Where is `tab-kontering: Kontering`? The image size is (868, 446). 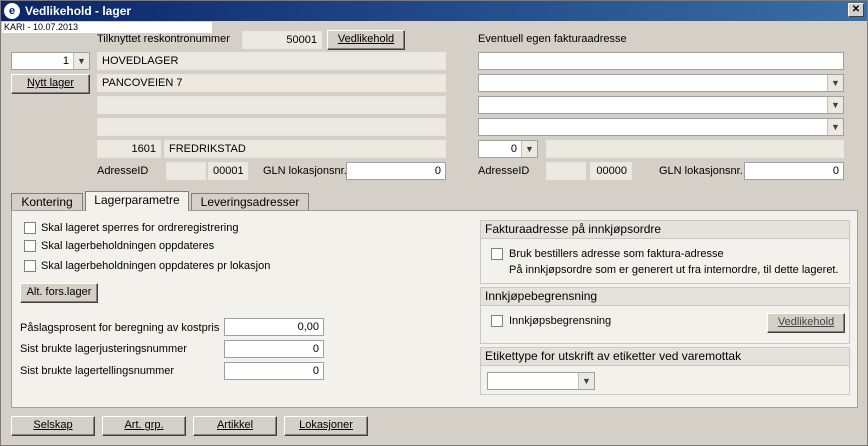 tab-kontering: Kontering is located at coordinates (47, 202).